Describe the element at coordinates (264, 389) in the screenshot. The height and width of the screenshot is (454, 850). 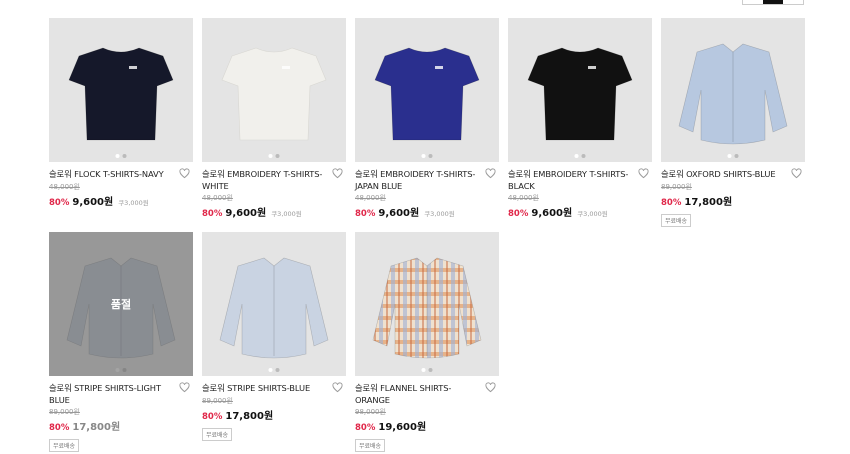
I see `product-name: 슬로워 STRIPE SHIRTS-BLUE` at that location.